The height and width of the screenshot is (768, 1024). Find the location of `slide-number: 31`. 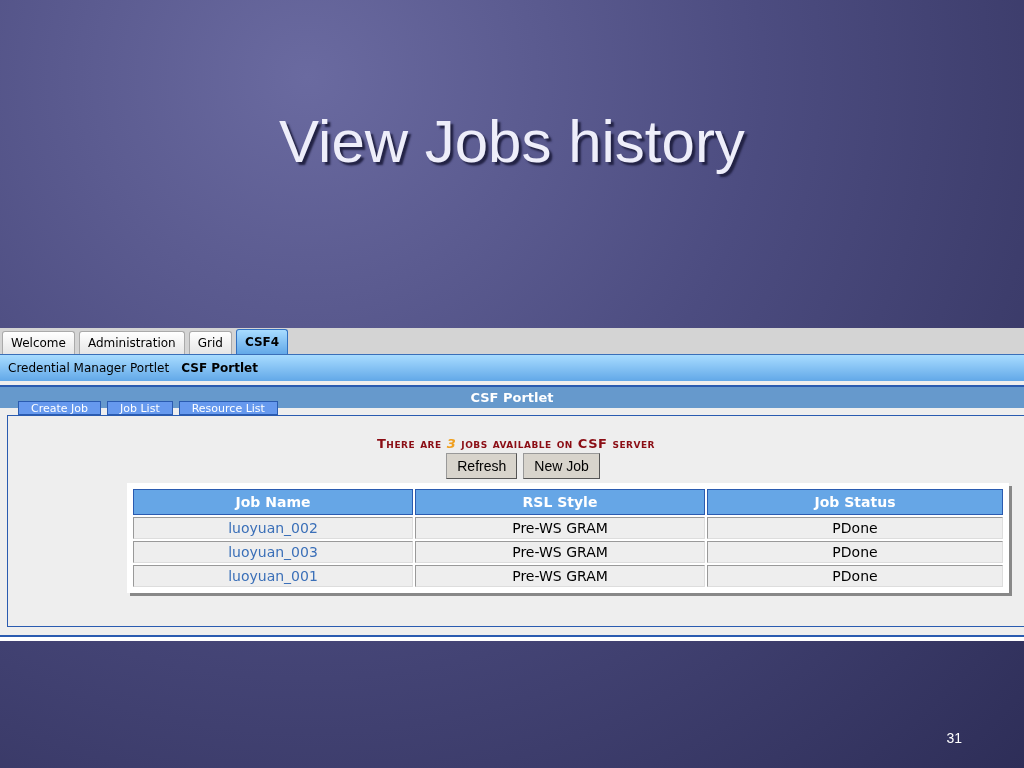

slide-number: 31 is located at coordinates (954, 738).